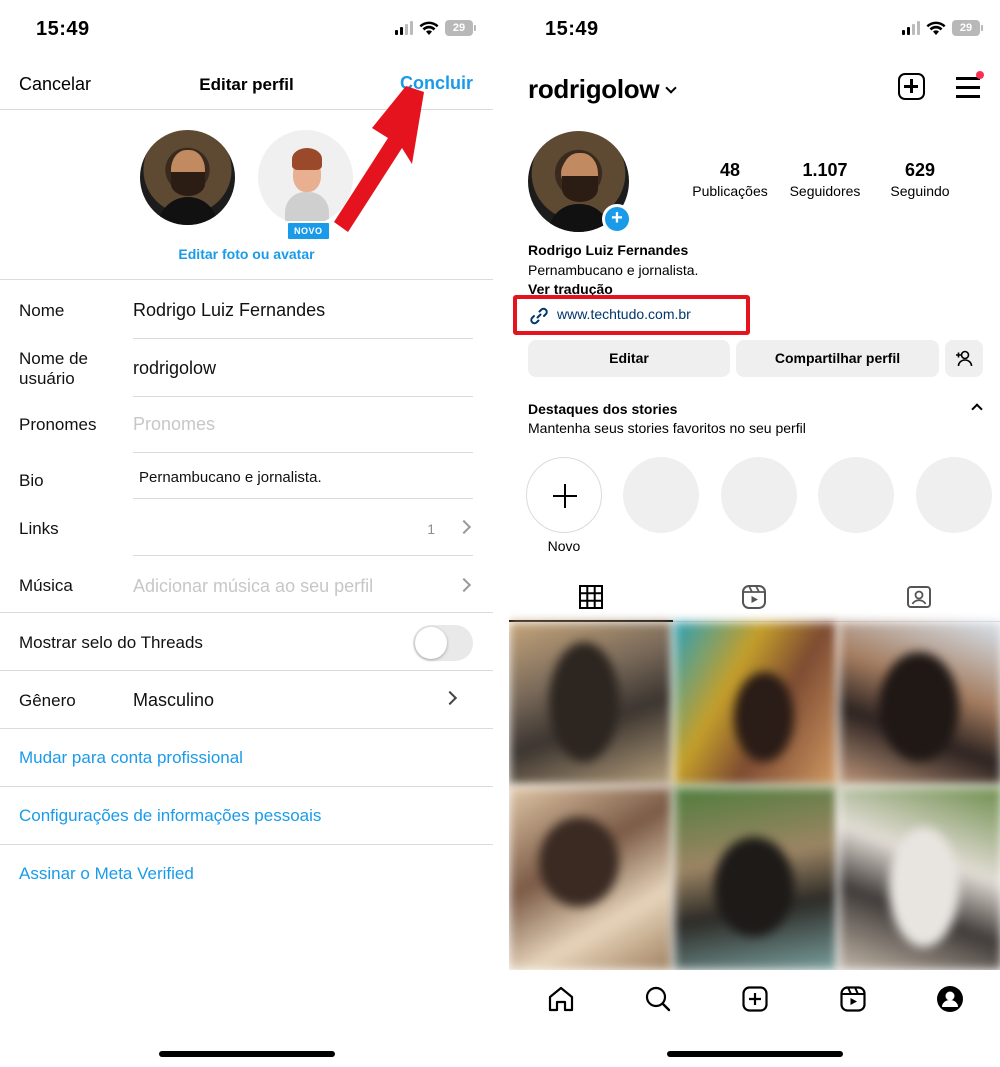  Describe the element at coordinates (608, 250) in the screenshot. I see `bio-name: Rodrigo Luiz Fernandes` at that location.